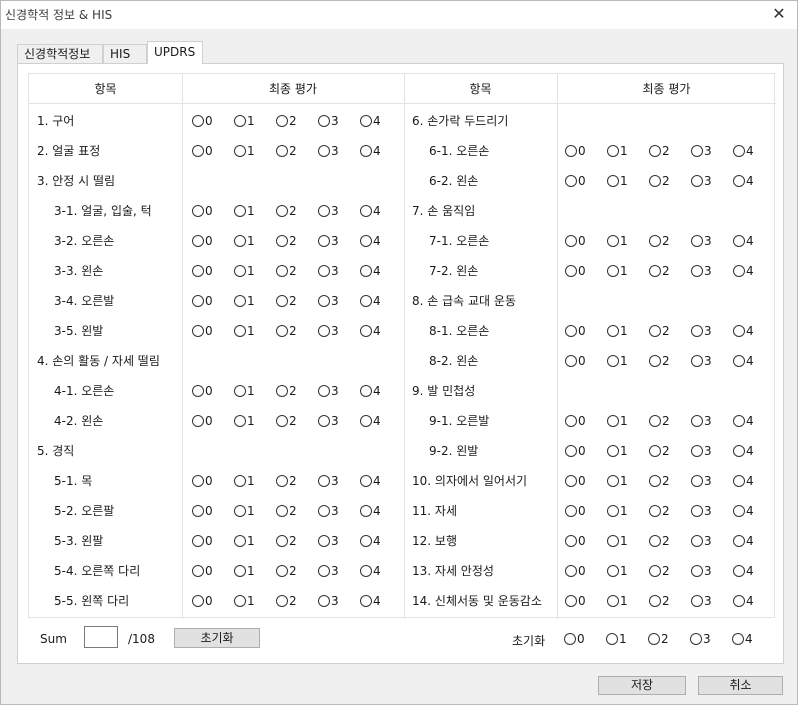 This screenshot has height=705, width=798. Describe the element at coordinates (60, 53) in the screenshot. I see `tab-neuro-info: 신경학적정보` at that location.